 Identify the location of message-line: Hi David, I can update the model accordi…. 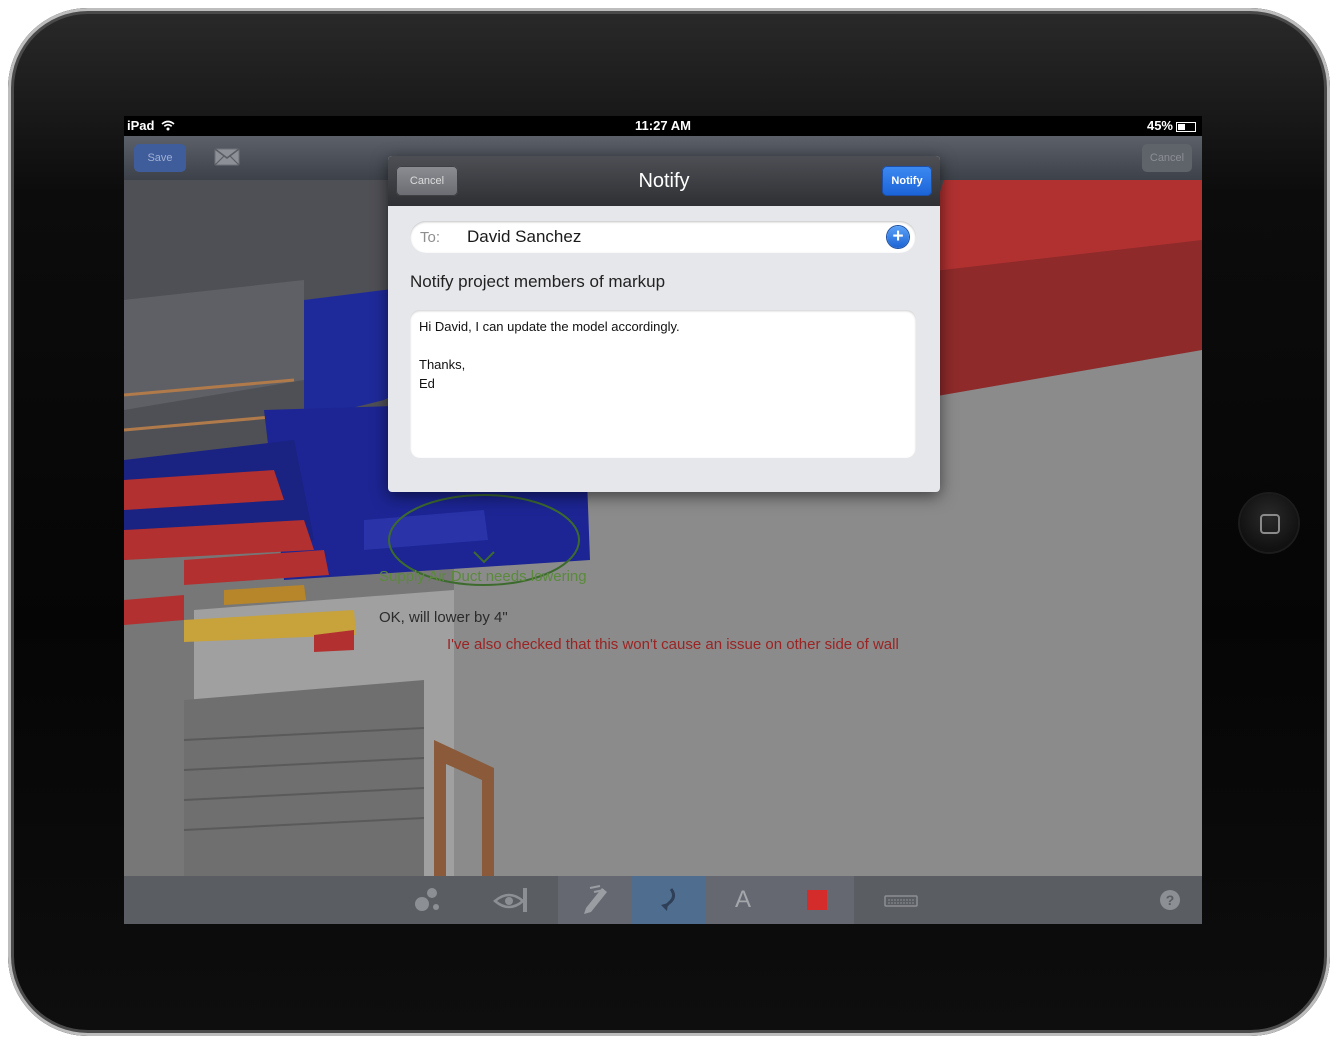
(549, 326).